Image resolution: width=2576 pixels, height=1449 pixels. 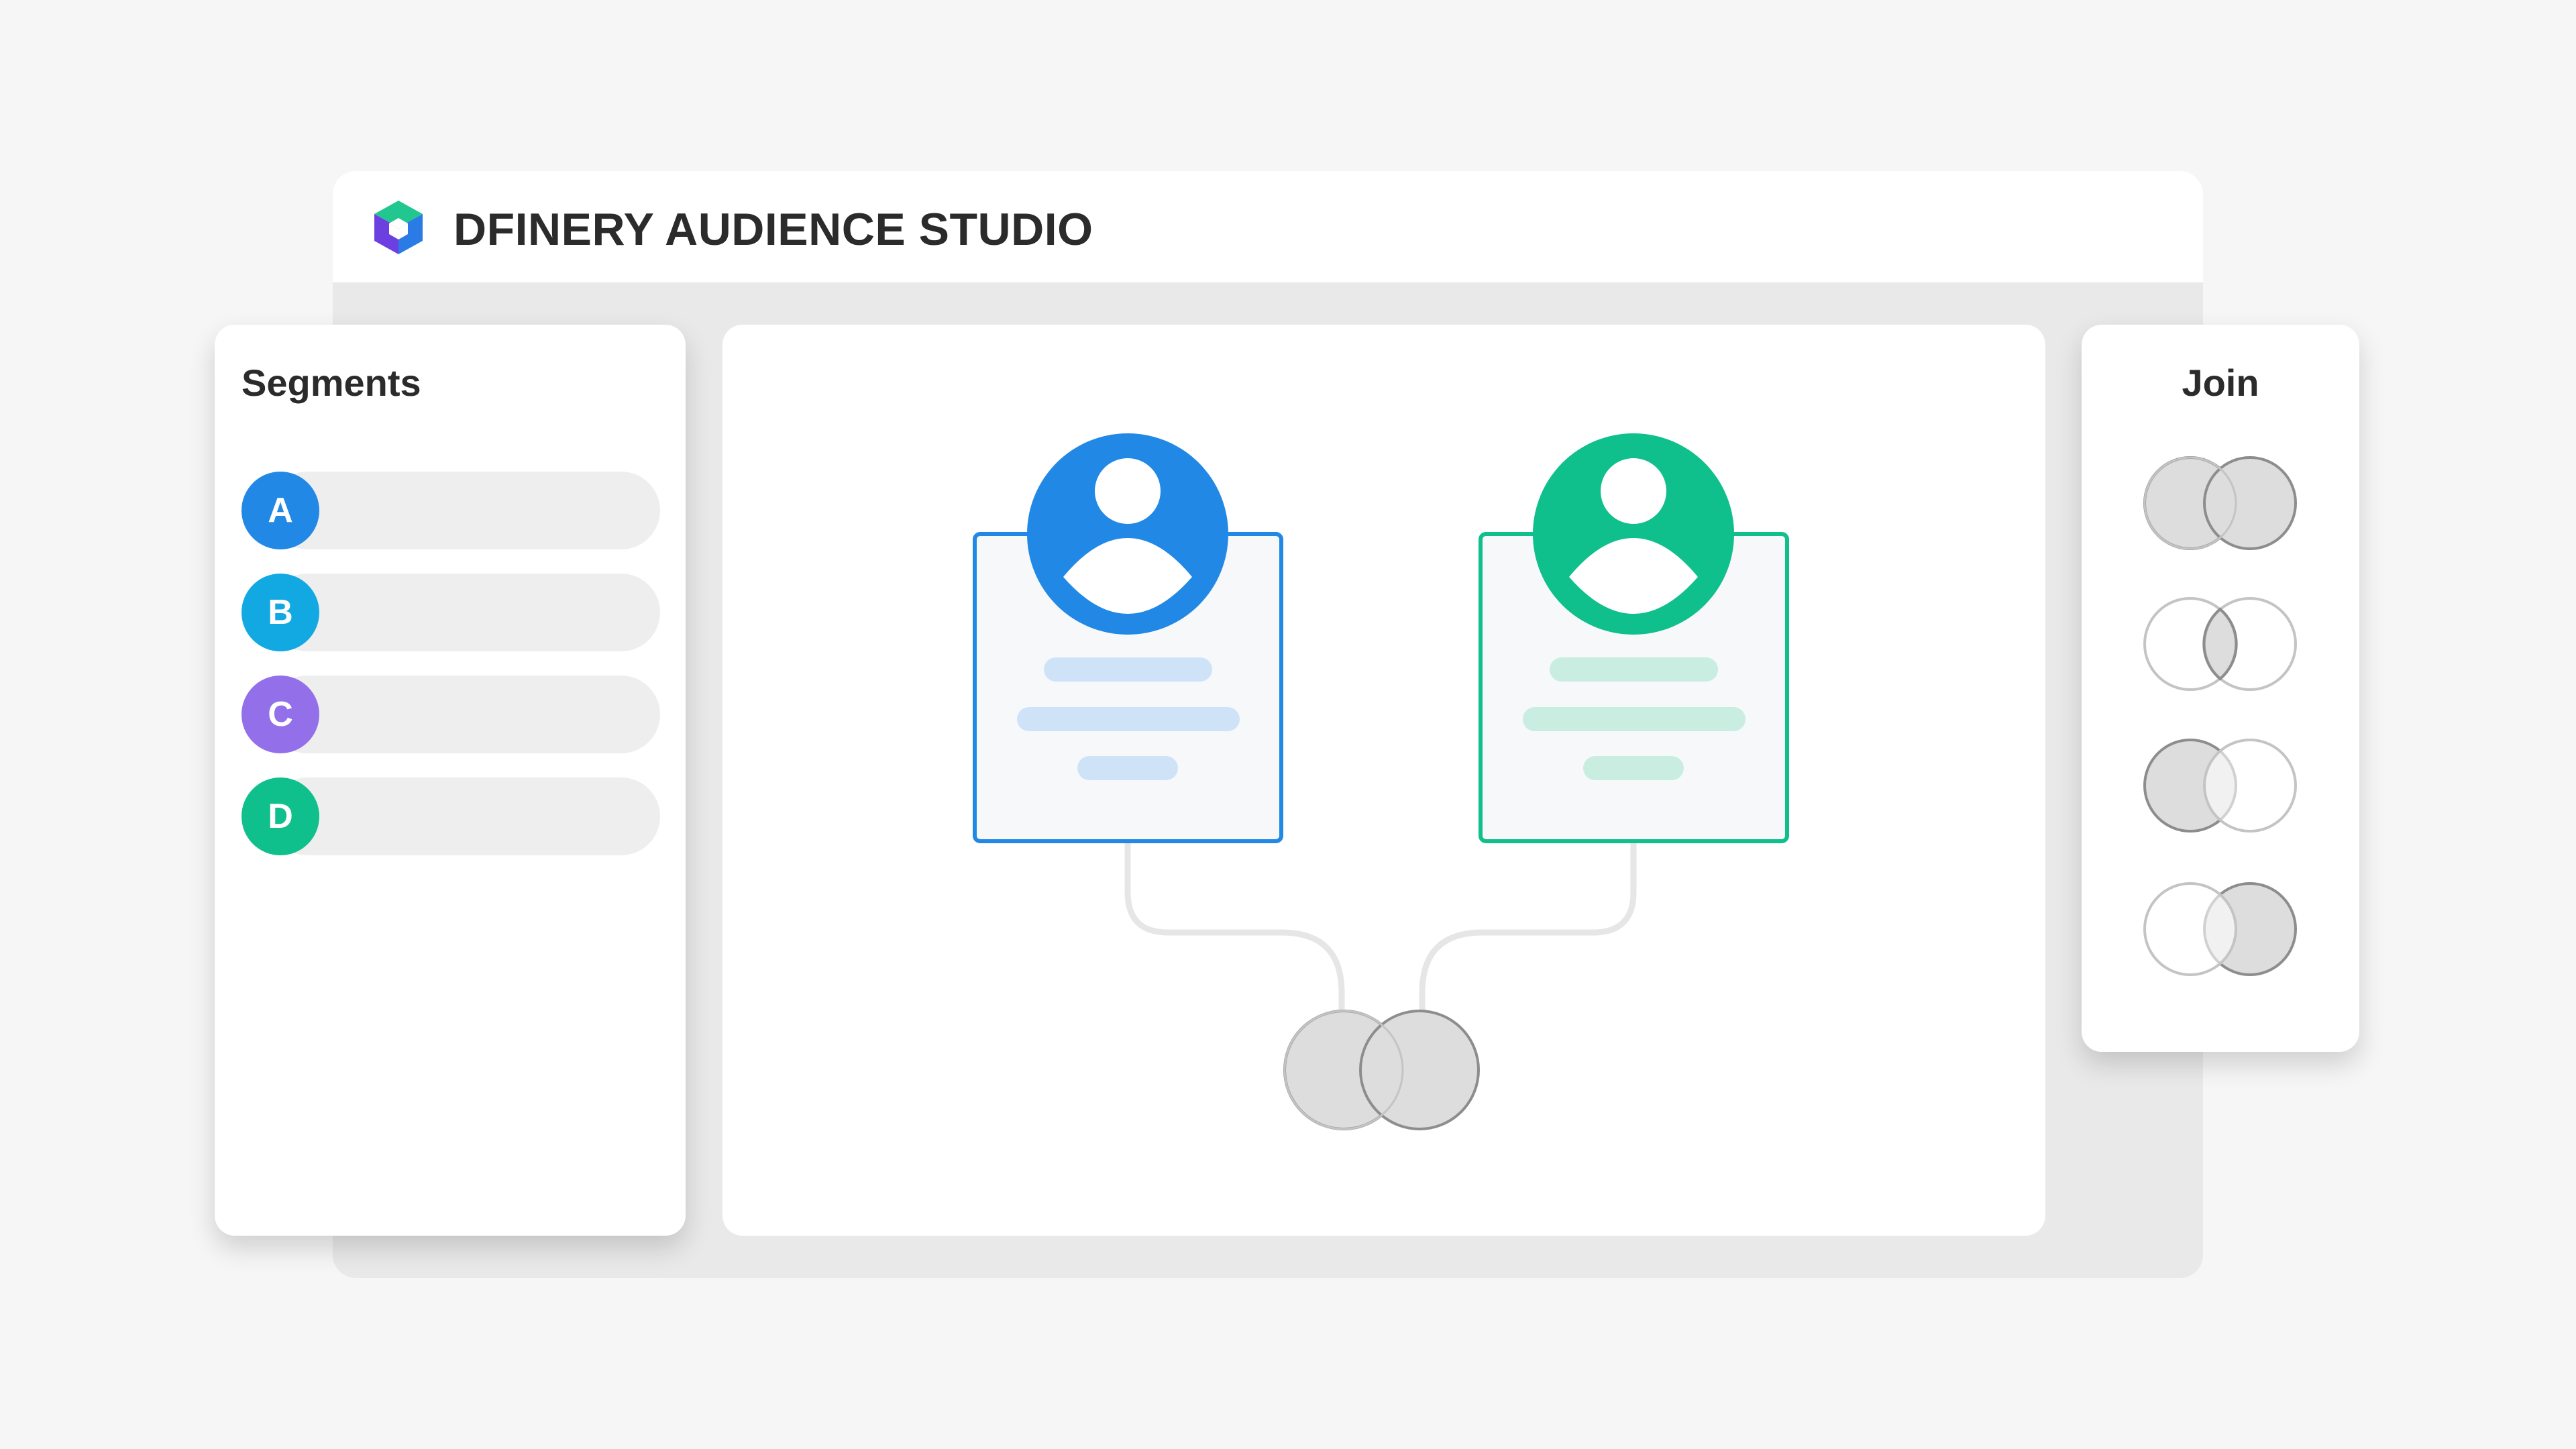 What do you see at coordinates (331, 383) in the screenshot?
I see `segments-heading: Segments` at bounding box center [331, 383].